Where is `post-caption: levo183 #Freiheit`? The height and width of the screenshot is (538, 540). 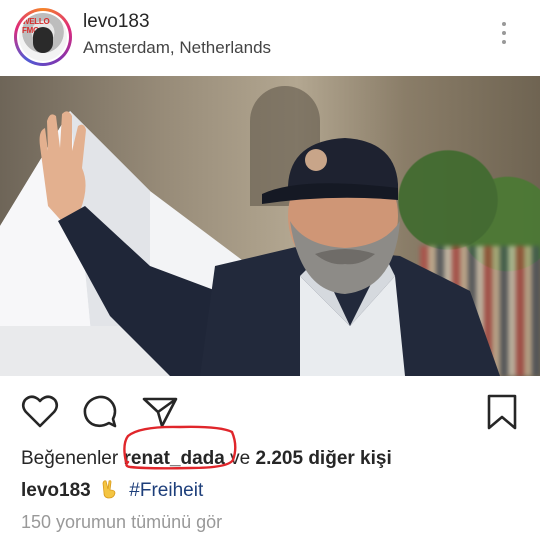
post-caption: levo183 #Freiheit is located at coordinates (112, 490).